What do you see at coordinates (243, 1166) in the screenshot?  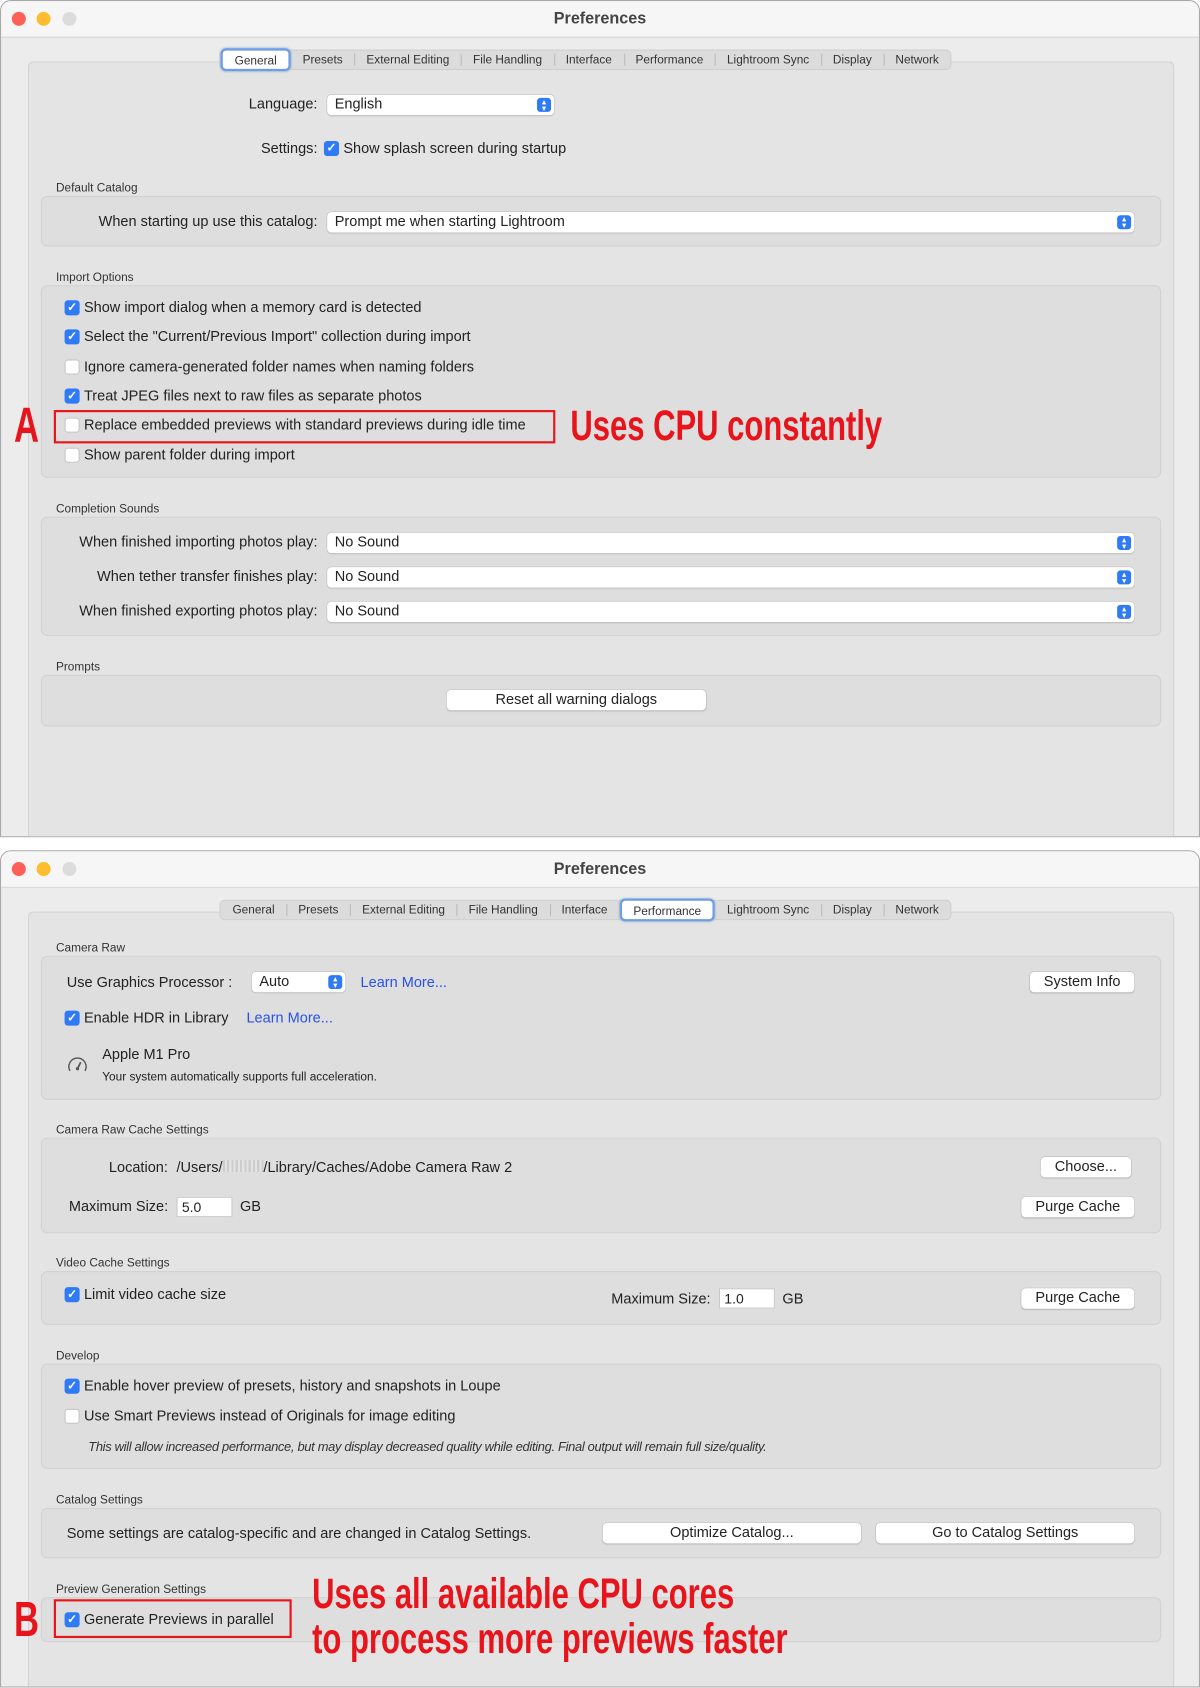 I see `redacted-username` at bounding box center [243, 1166].